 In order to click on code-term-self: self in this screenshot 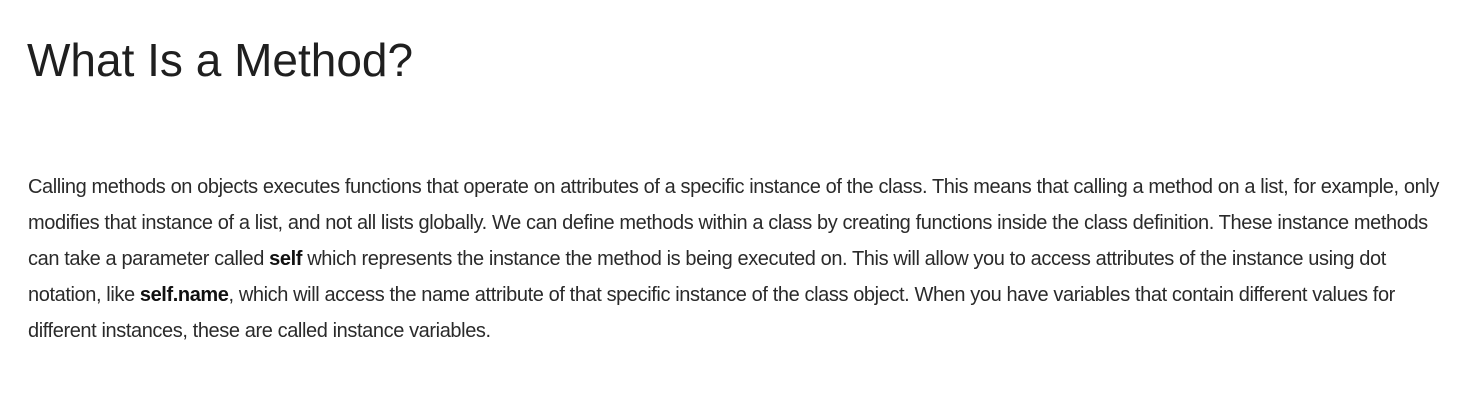, I will do `click(286, 259)`.